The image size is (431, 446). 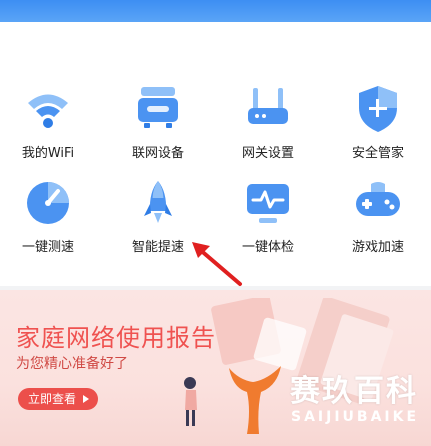 What do you see at coordinates (86, 399) in the screenshot?
I see `play-triangle-icon` at bounding box center [86, 399].